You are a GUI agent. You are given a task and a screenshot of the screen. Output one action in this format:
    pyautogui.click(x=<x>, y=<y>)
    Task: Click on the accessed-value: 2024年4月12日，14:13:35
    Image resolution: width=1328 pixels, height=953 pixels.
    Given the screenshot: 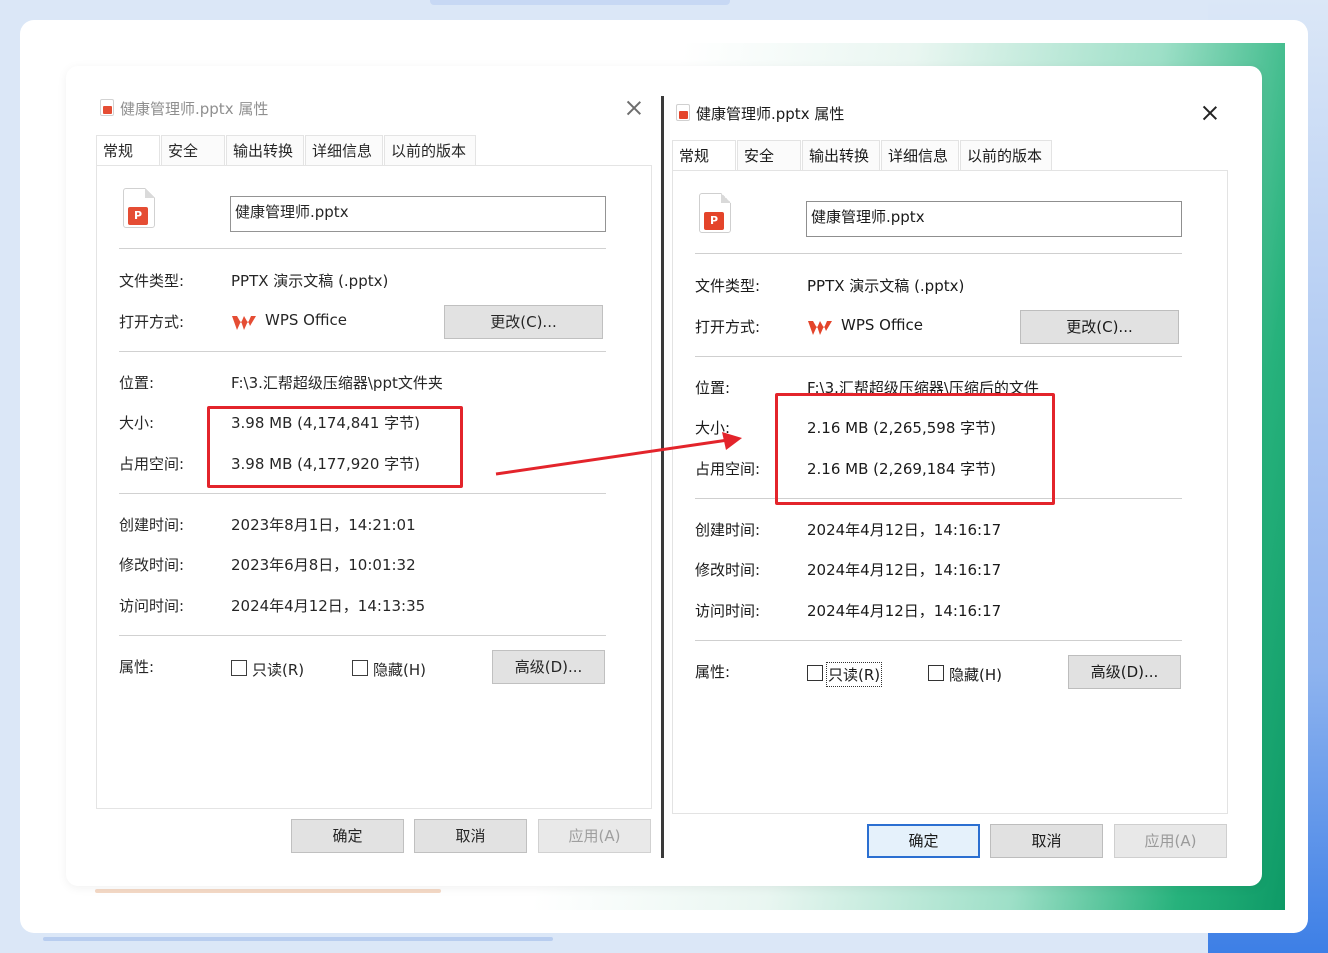 What is the action you would take?
    pyautogui.click(x=328, y=606)
    